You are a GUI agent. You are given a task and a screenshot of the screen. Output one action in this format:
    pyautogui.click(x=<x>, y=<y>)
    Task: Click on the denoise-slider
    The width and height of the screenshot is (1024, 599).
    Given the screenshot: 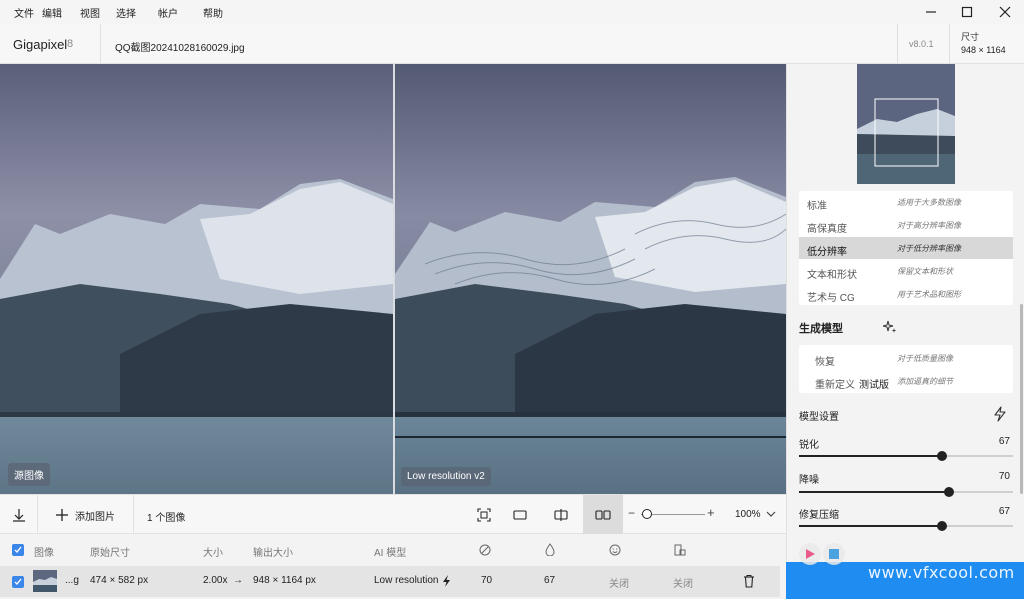 What is the action you would take?
    pyautogui.click(x=906, y=492)
    